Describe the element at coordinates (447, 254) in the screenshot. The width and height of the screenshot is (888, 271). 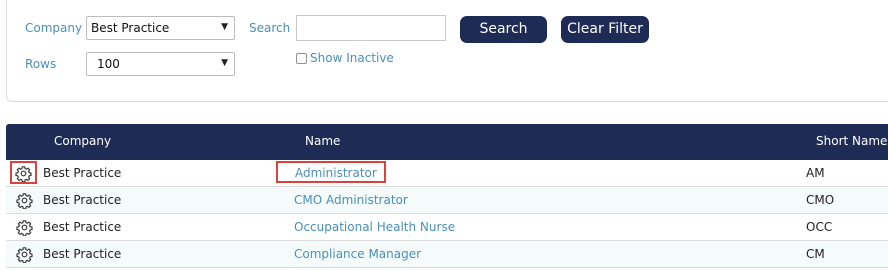
I see `table-row: Best Practice Compliance Manager CM` at that location.